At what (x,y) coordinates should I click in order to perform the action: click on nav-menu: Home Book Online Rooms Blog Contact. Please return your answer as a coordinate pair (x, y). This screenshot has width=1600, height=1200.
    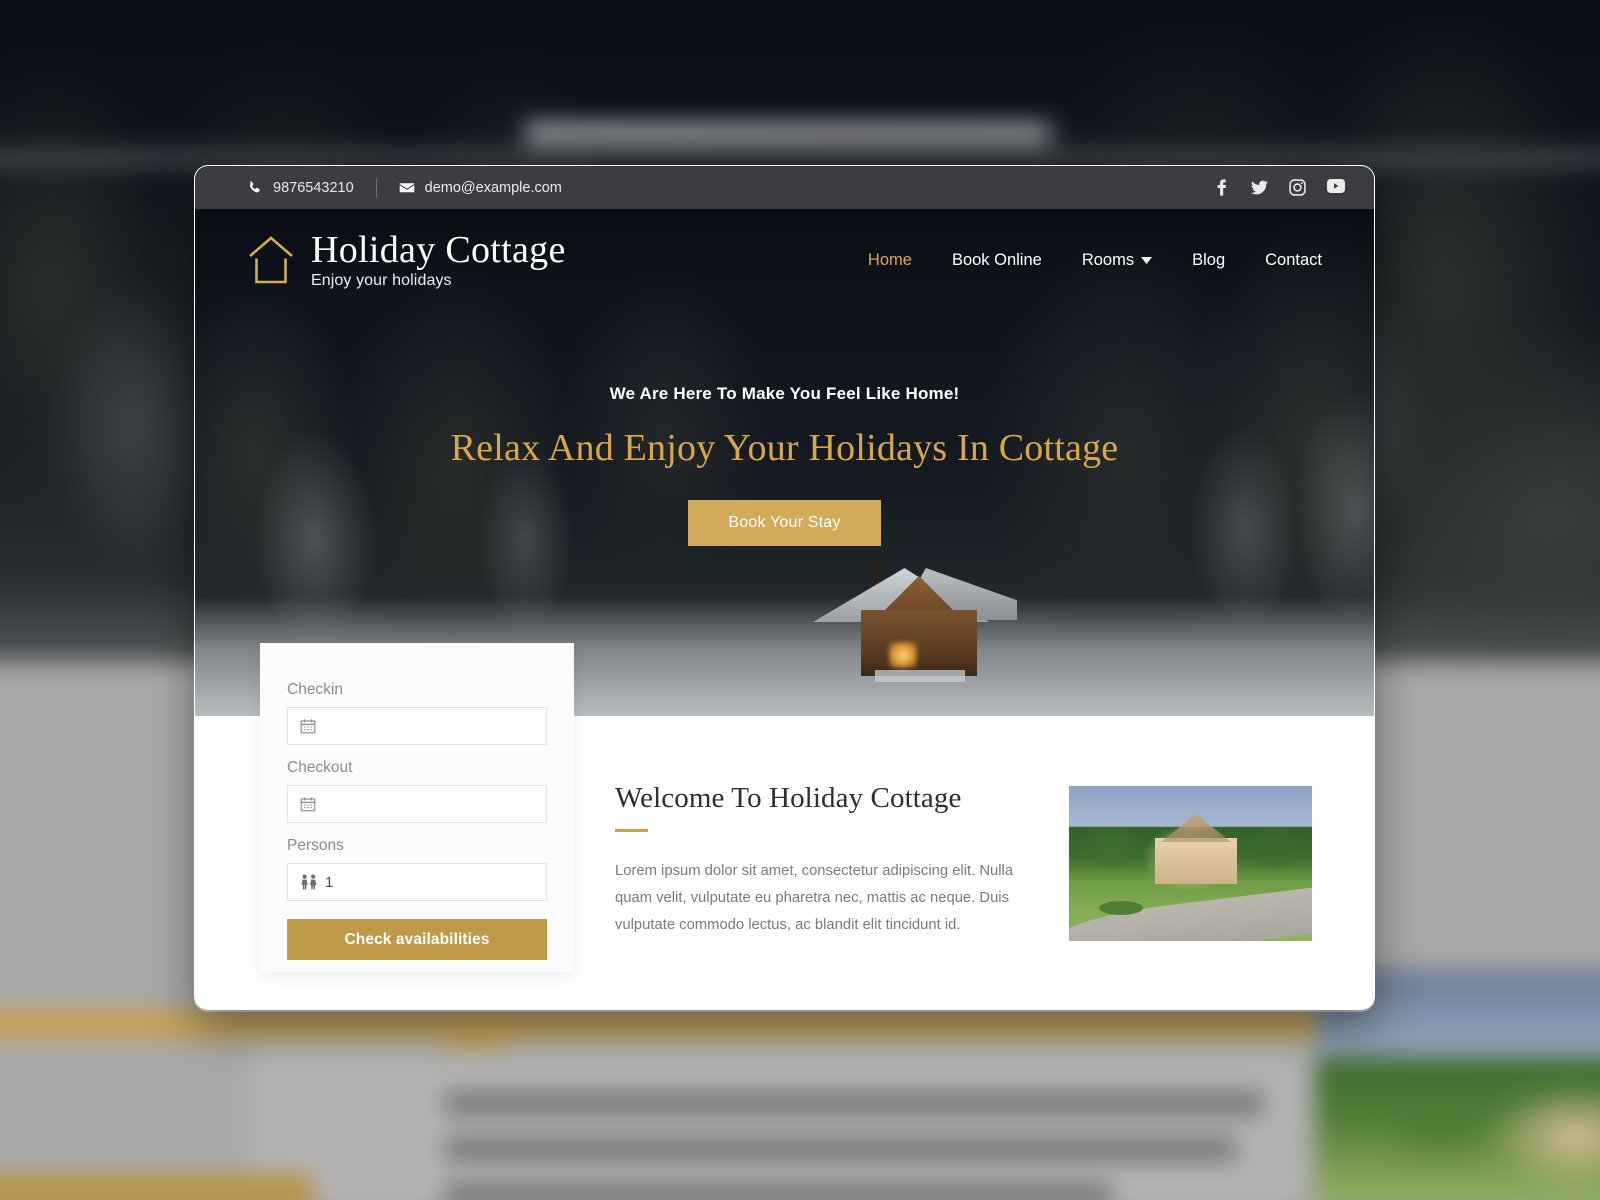
    Looking at the image, I should click on (1095, 260).